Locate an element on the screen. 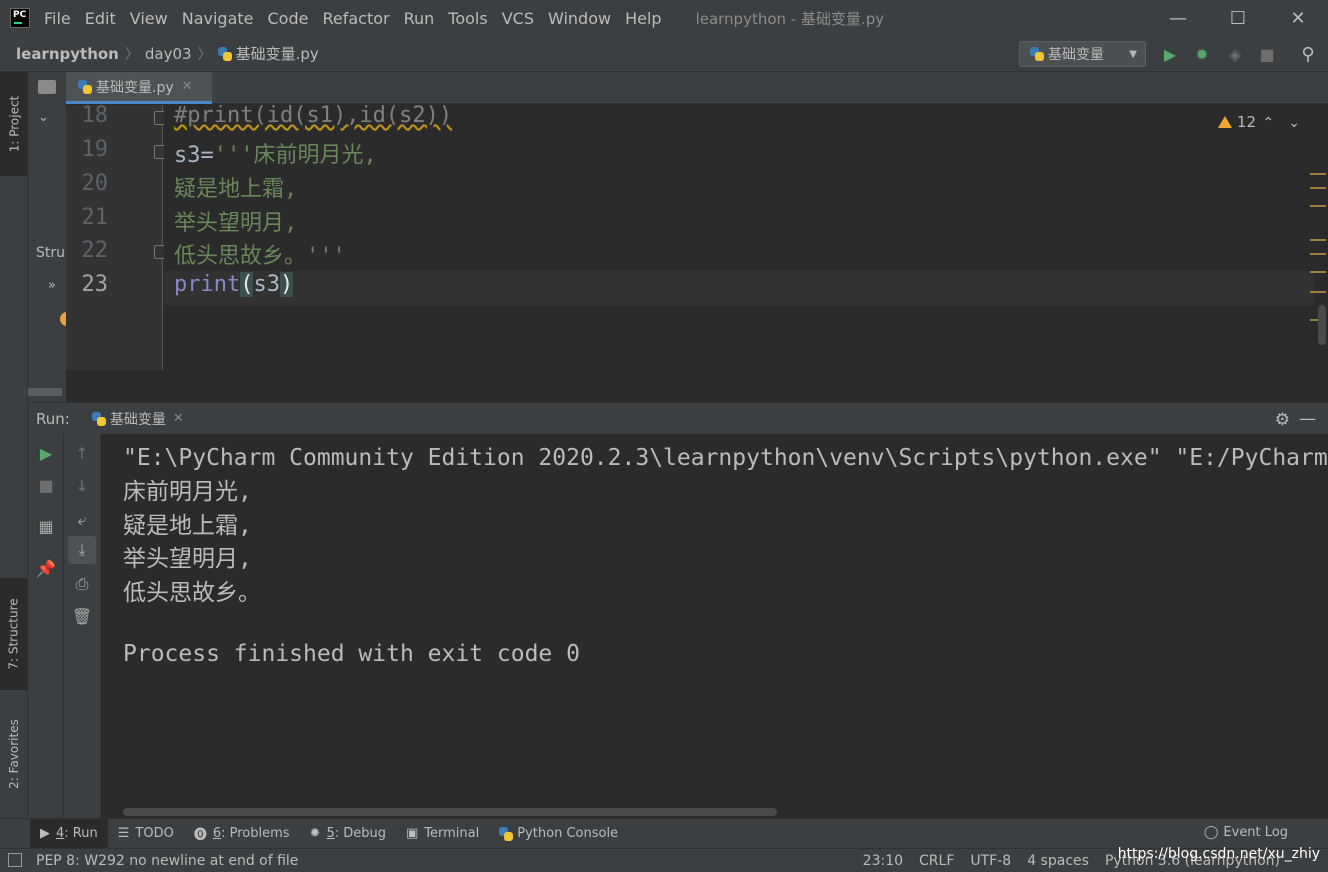 This screenshot has height=872, width=1328. tab-project-label: 1: Project is located at coordinates (14, 124).